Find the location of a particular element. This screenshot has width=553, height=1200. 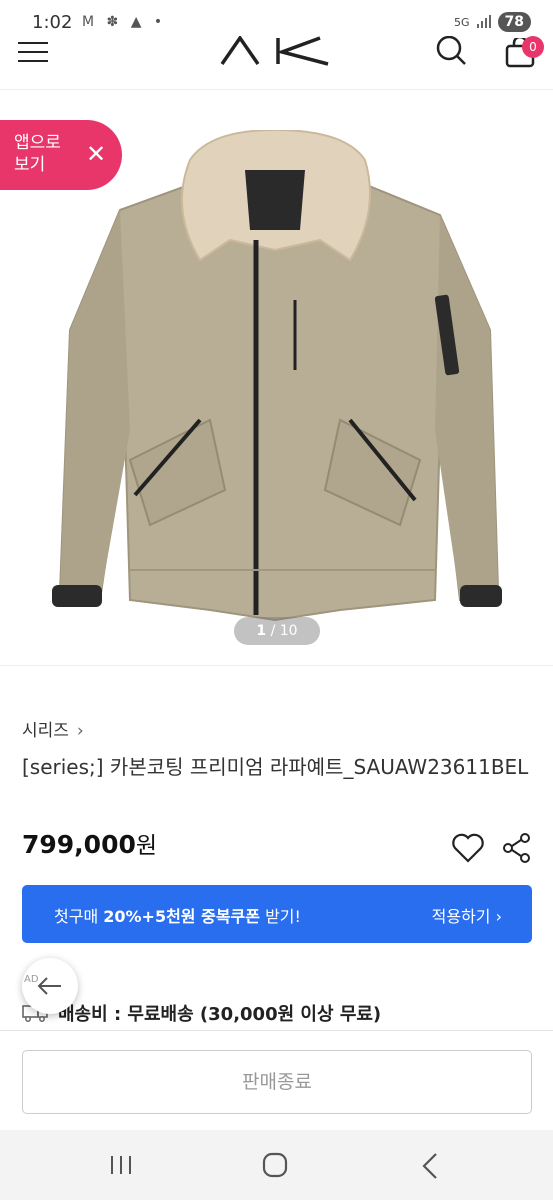

price-amount: 799,000 is located at coordinates (79, 844).